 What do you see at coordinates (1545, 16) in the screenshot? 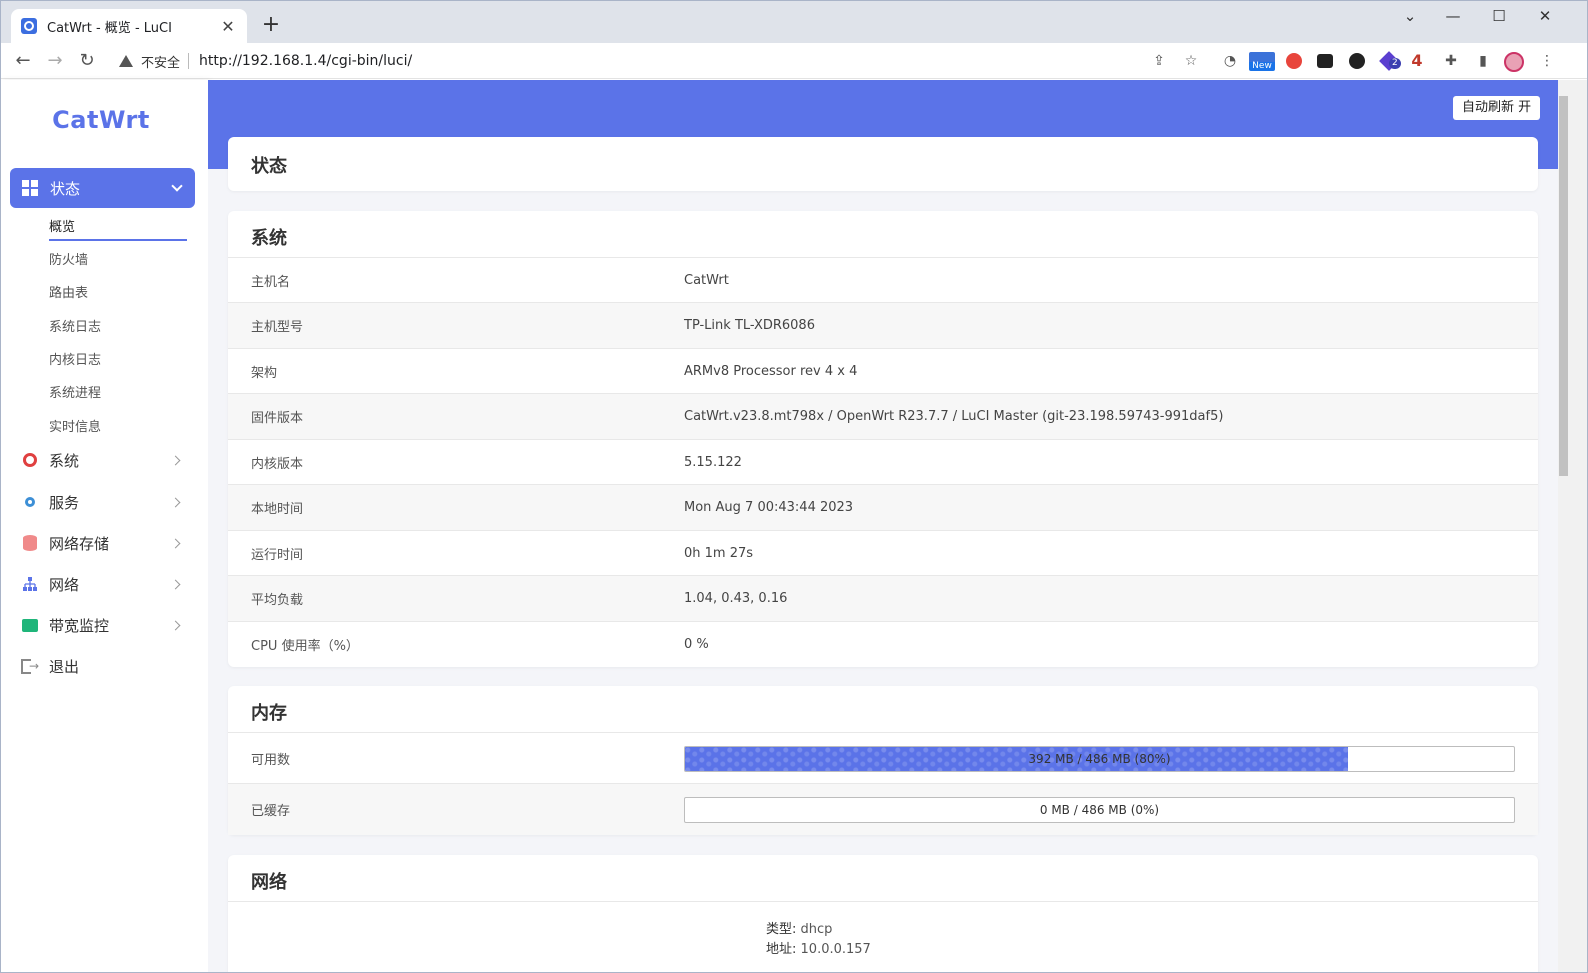
I see `close-window-icon: ✕` at bounding box center [1545, 16].